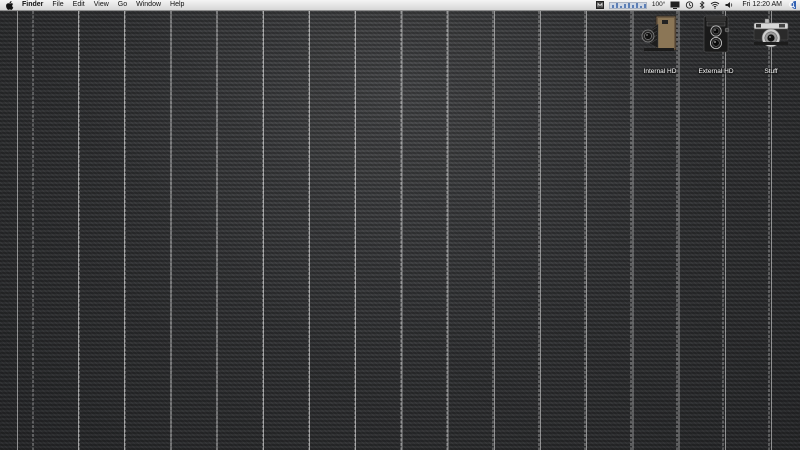 Image resolution: width=800 pixels, height=450 pixels. Describe the element at coordinates (702, 5) in the screenshot. I see `bluetooth-icon` at that location.